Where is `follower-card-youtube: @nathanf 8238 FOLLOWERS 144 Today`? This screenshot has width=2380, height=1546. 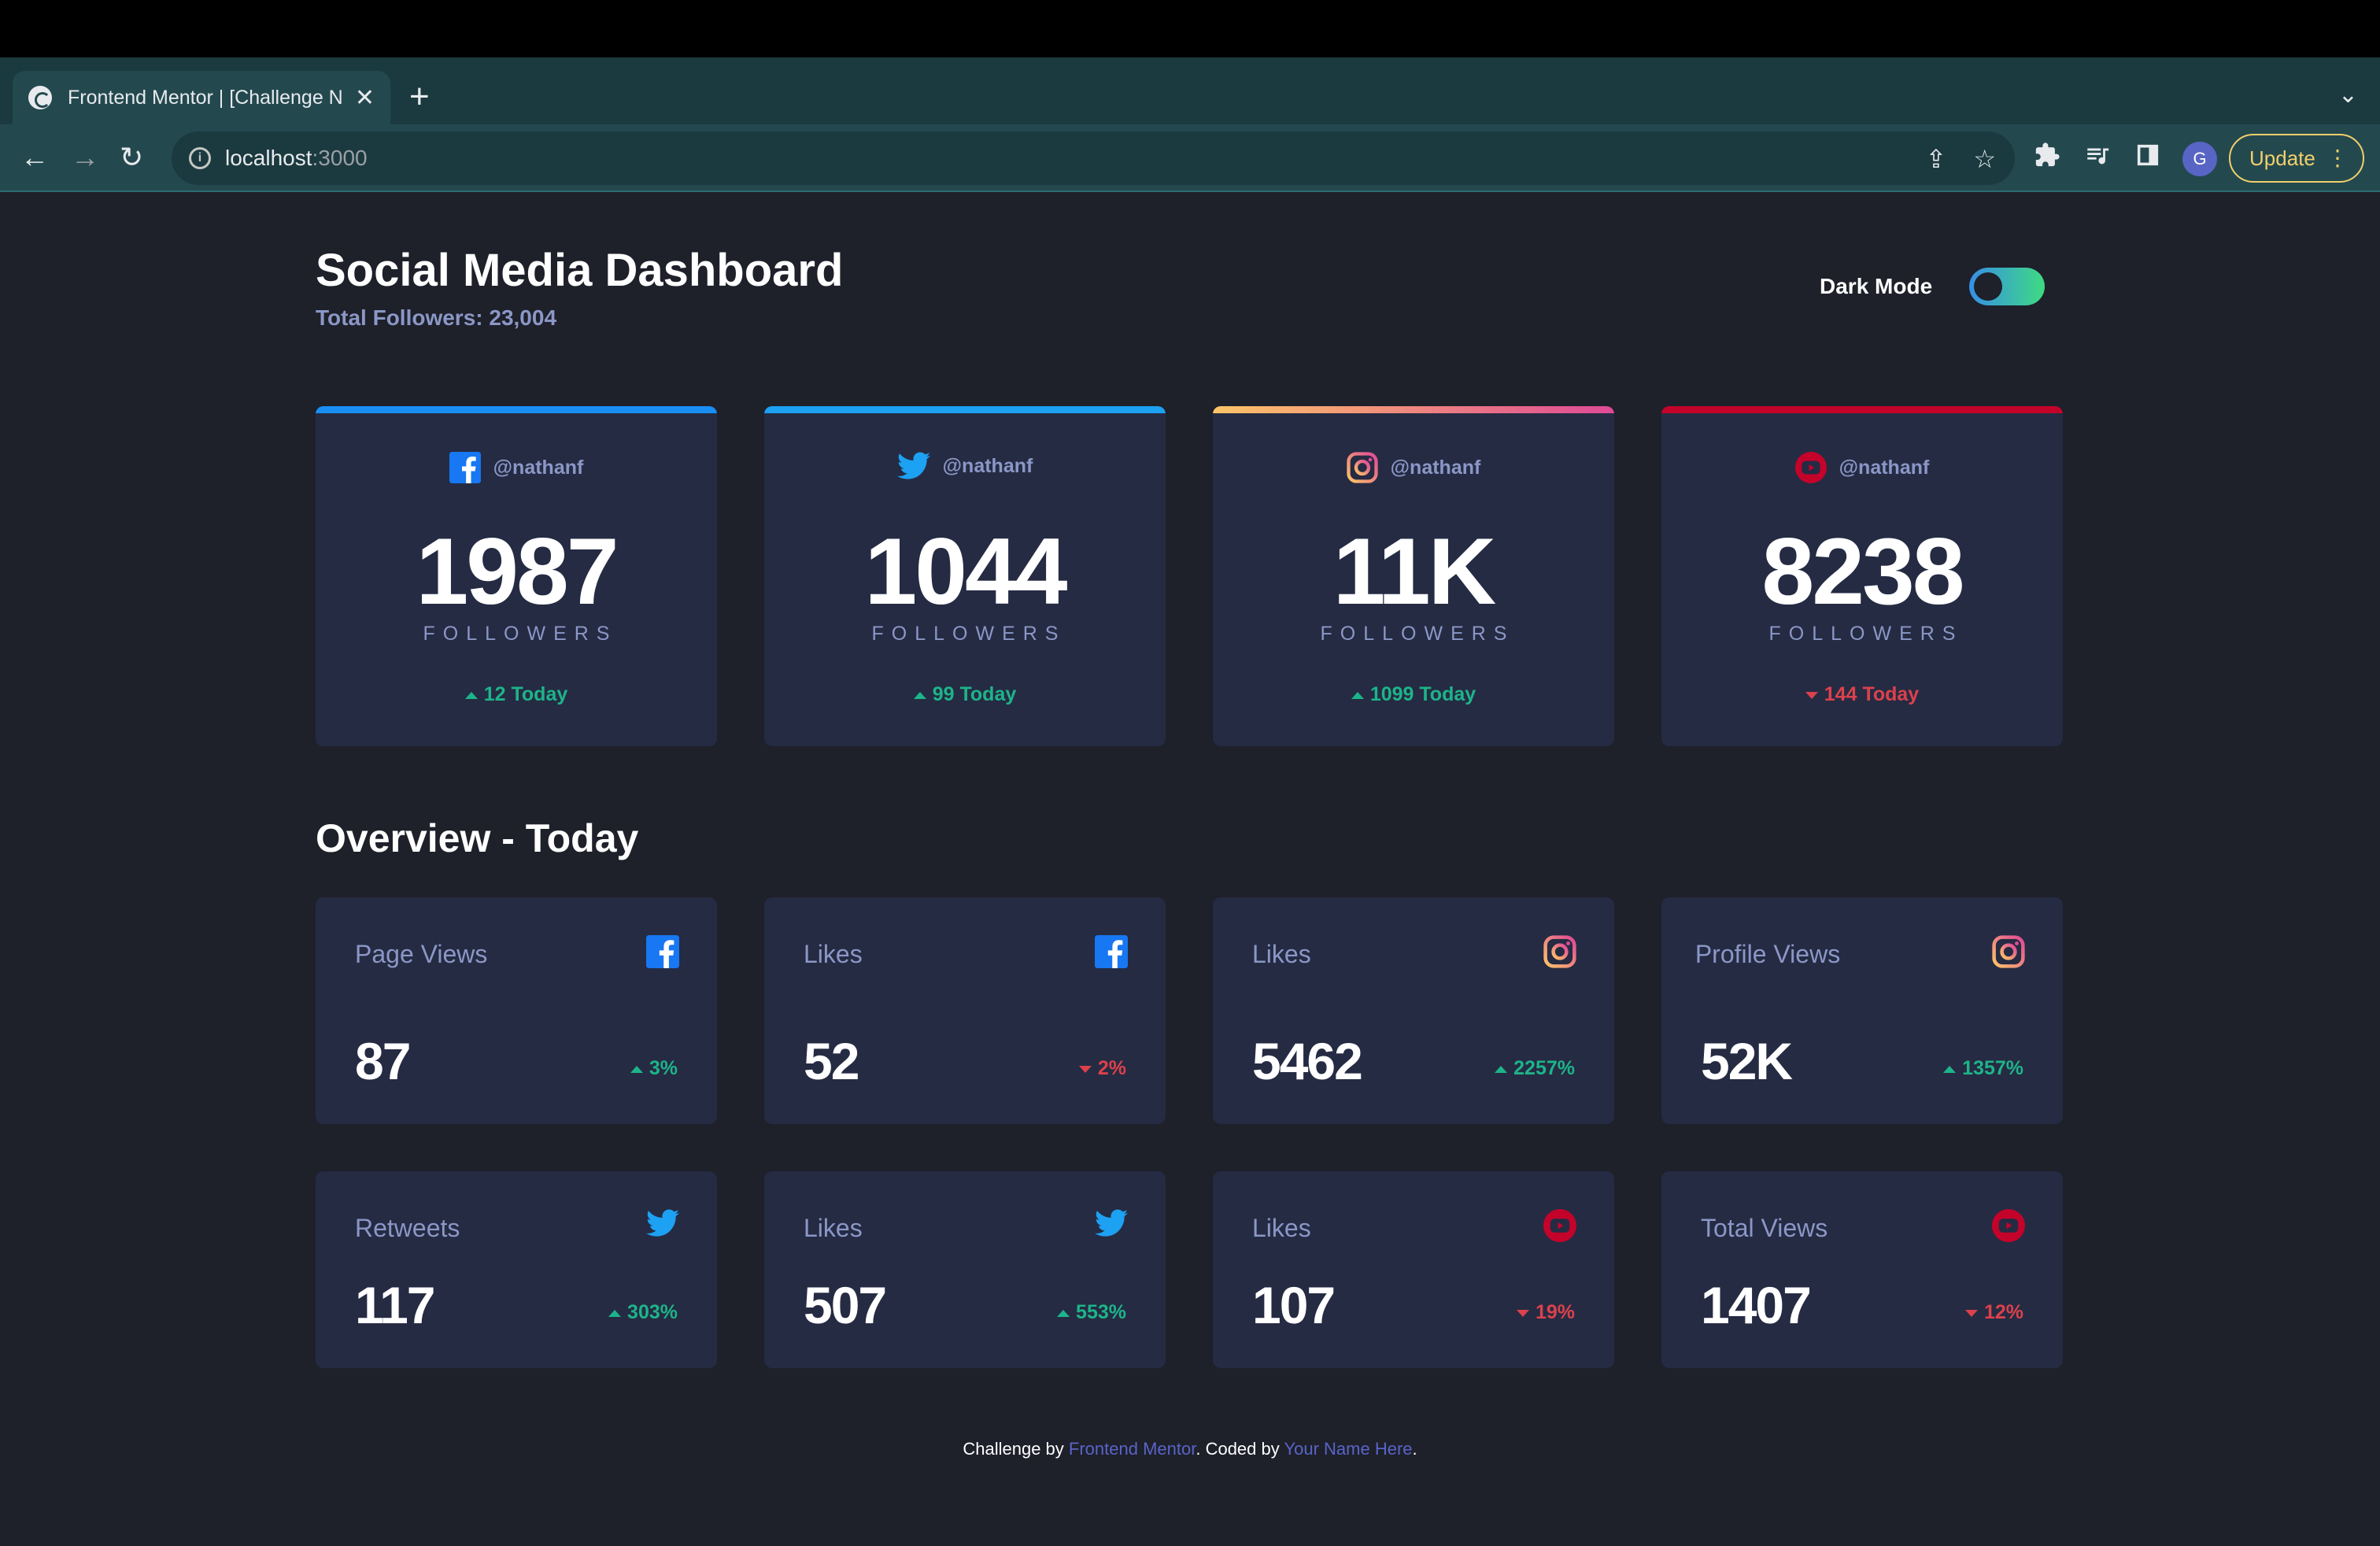 follower-card-youtube: @nathanf 8238 FOLLOWERS 144 Today is located at coordinates (1862, 576).